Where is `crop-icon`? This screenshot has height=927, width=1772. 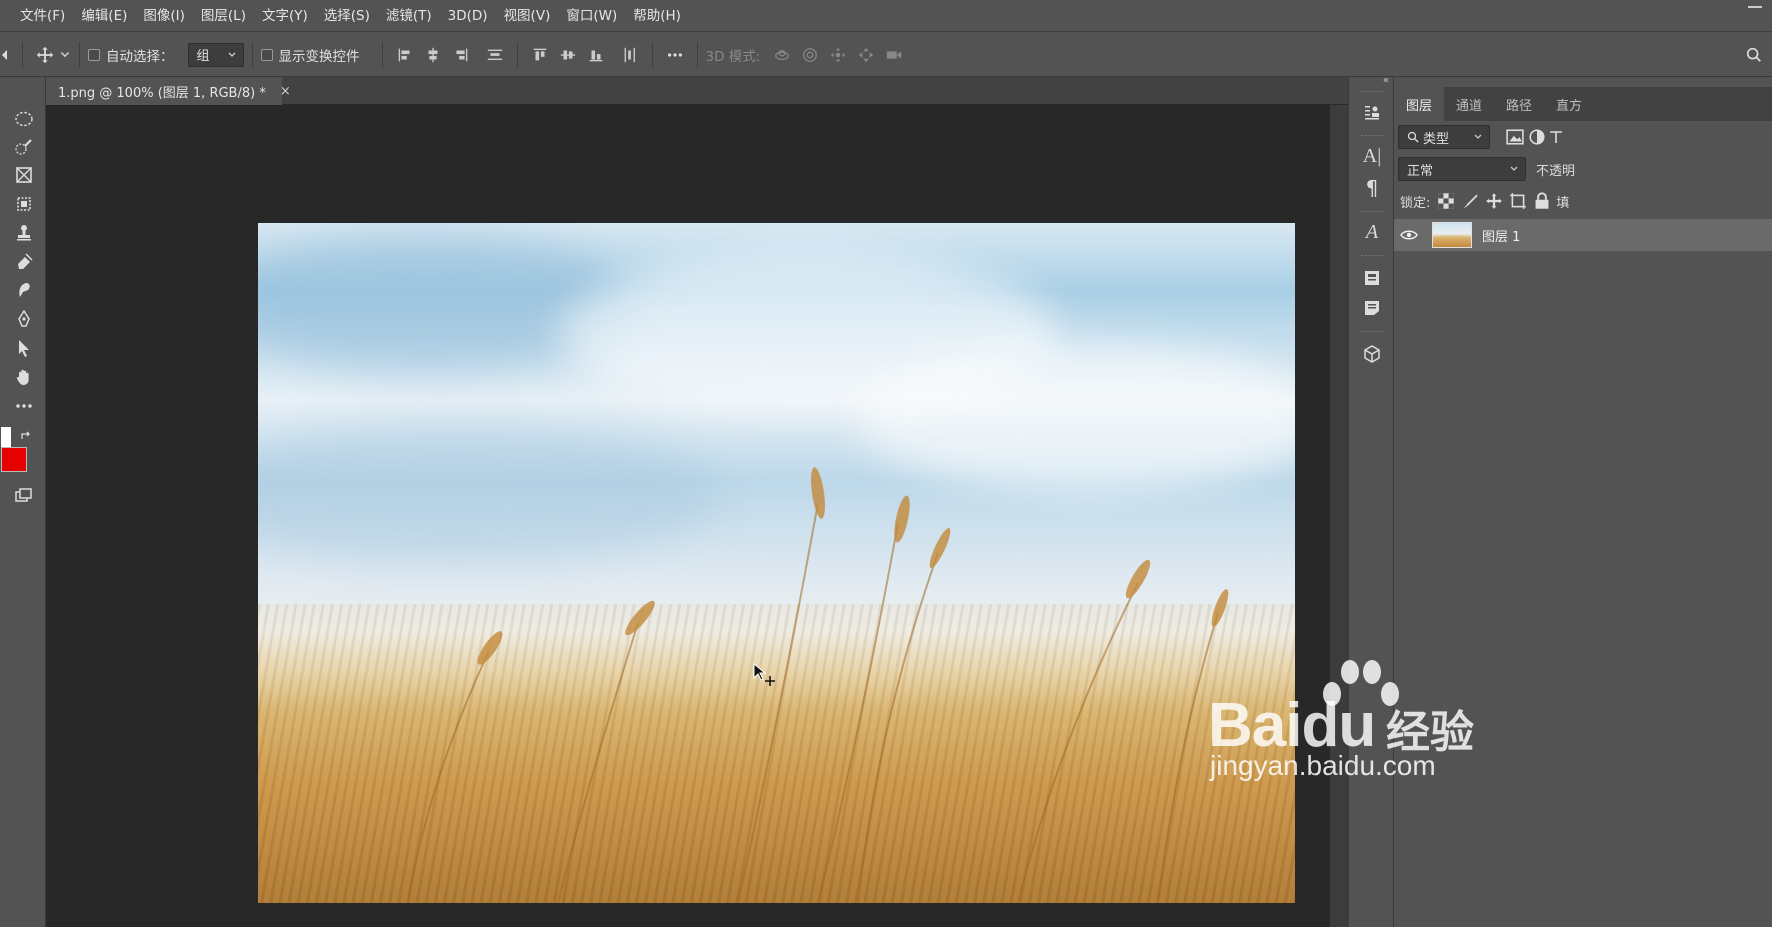
crop-icon is located at coordinates (24, 204).